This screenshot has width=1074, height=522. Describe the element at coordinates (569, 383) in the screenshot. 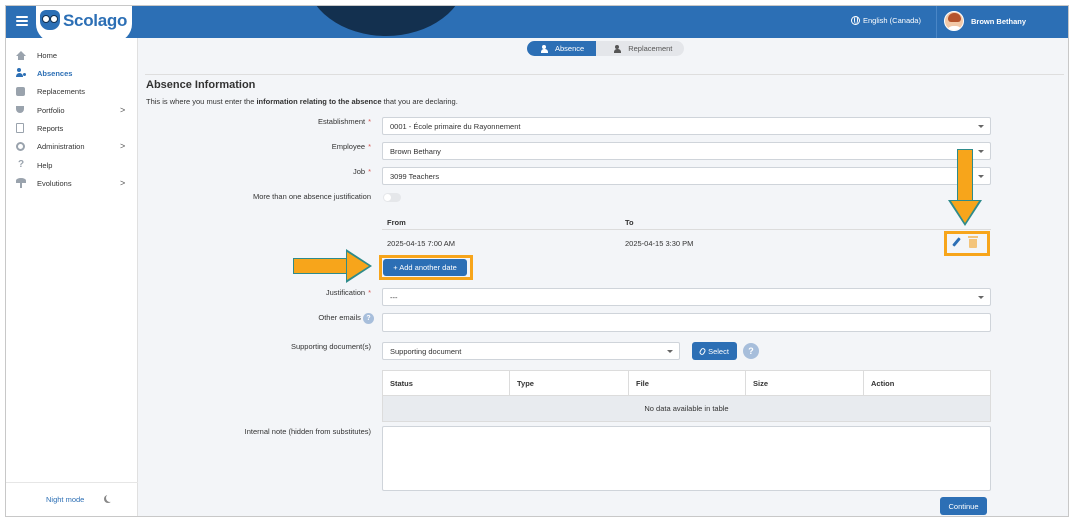

I see `column-type: Type` at that location.